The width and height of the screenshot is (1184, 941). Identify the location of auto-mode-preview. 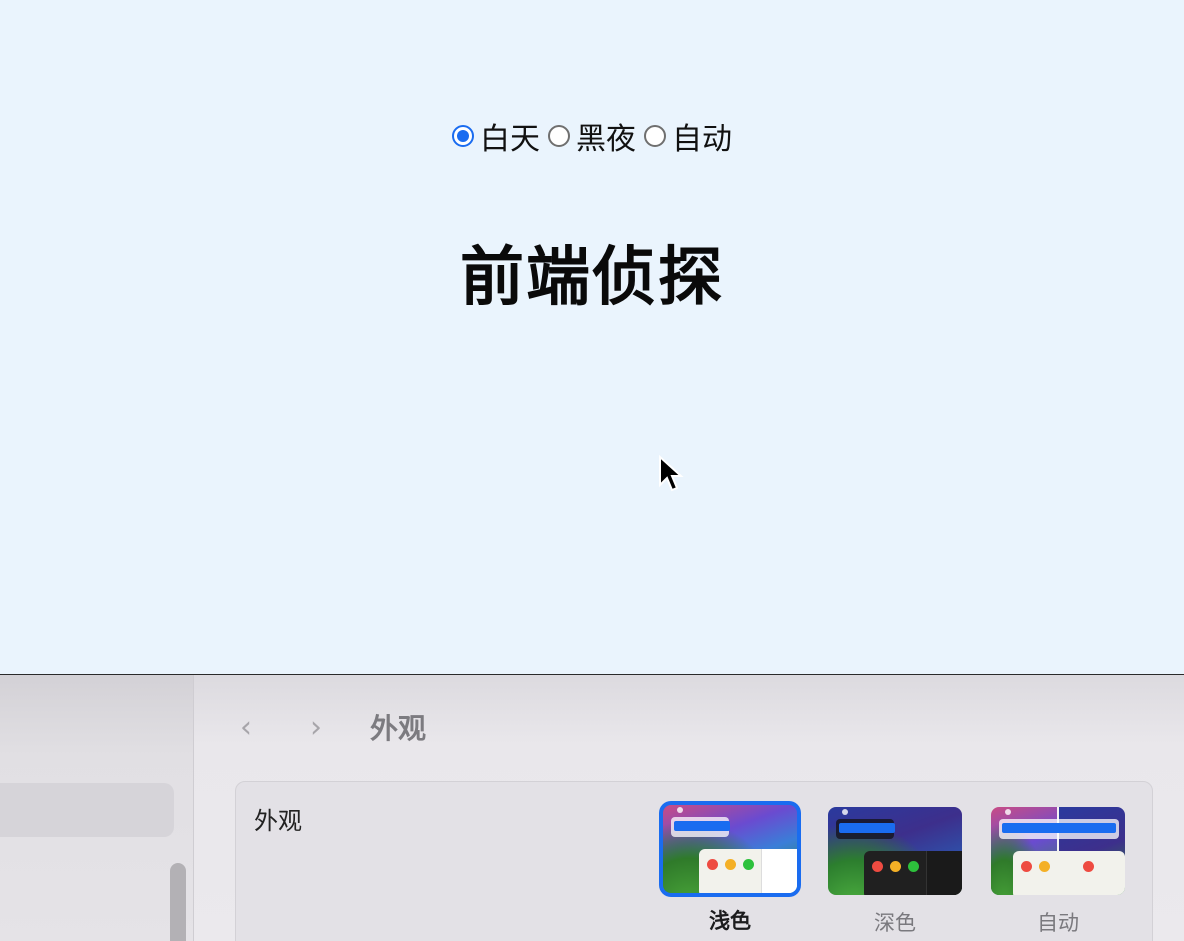
(1058, 851).